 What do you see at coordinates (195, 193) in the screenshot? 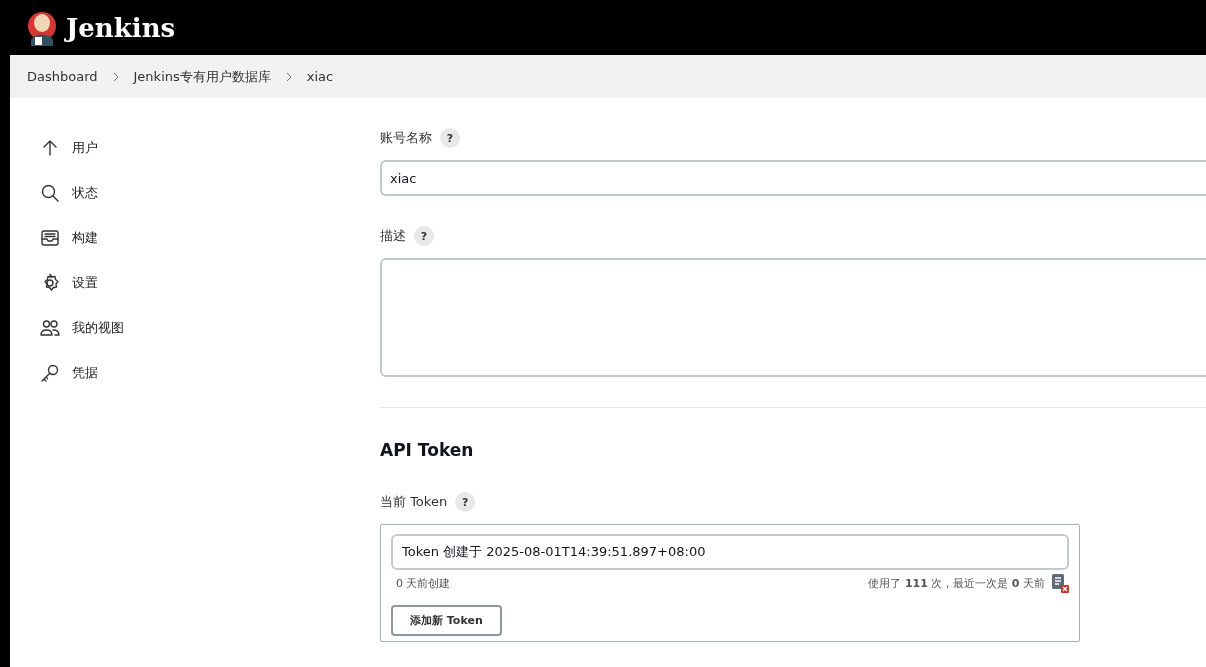
I see `sidebar-item: 状态` at bounding box center [195, 193].